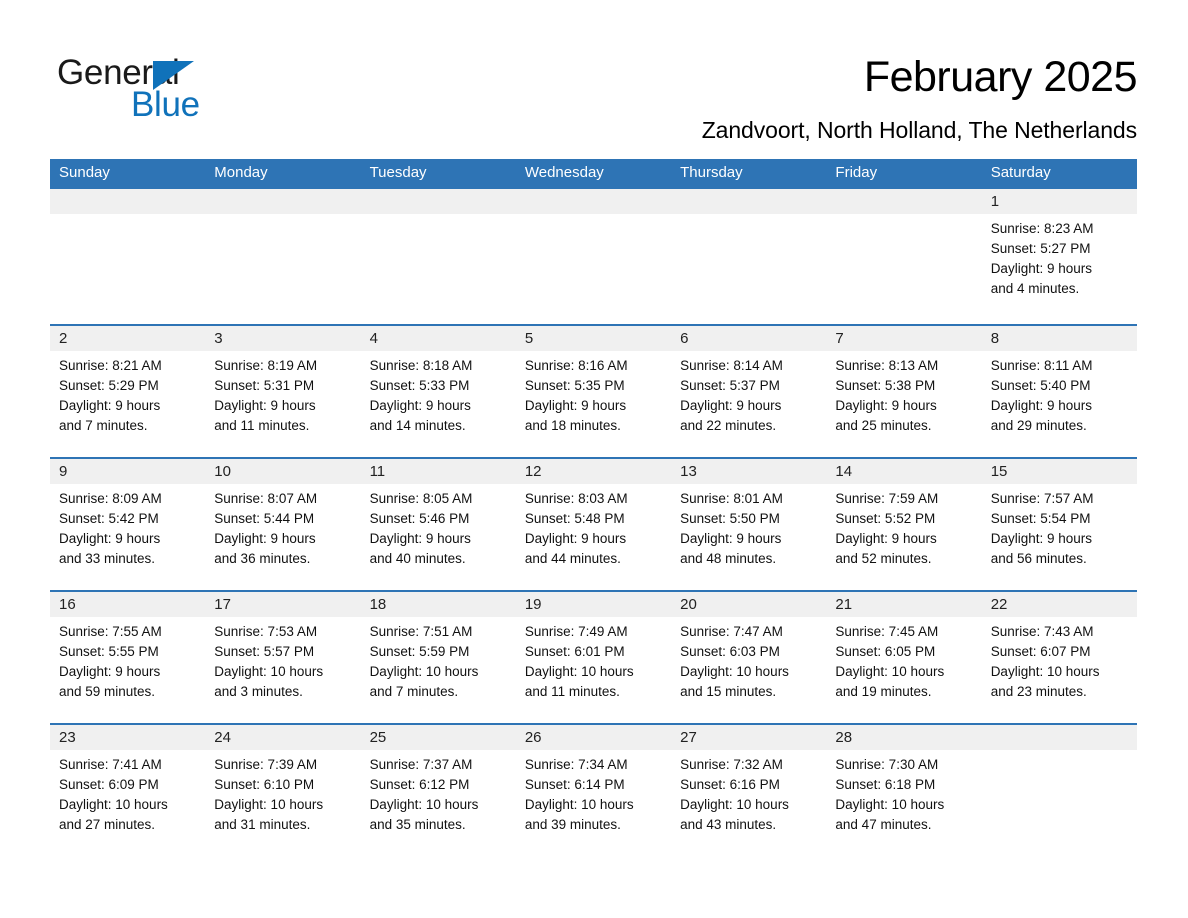 Image resolution: width=1188 pixels, height=918 pixels. I want to click on sunrise-text: Sunrise: 7:55 AM, so click(110, 631).